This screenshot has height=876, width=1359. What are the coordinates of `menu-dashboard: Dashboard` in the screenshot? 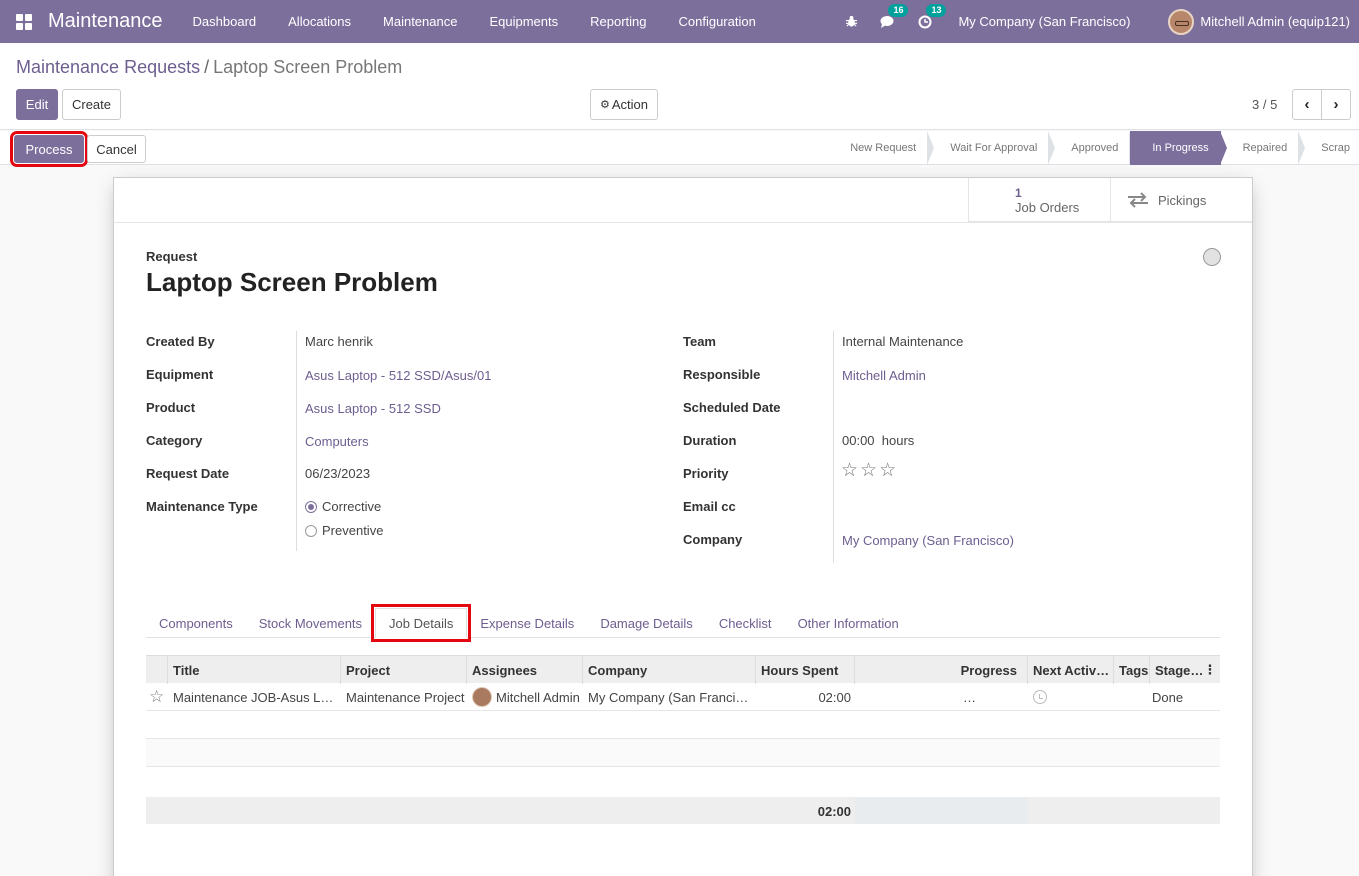 It's located at (225, 21).